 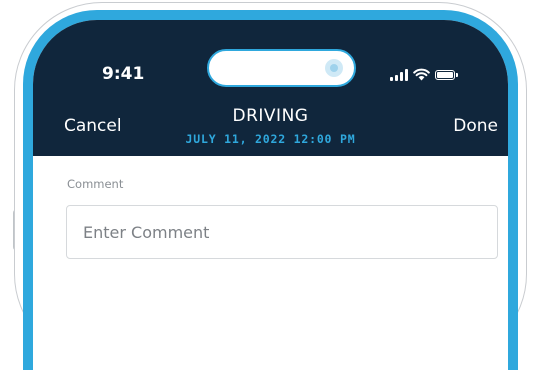 I want to click on battery-icon, so click(x=446, y=75).